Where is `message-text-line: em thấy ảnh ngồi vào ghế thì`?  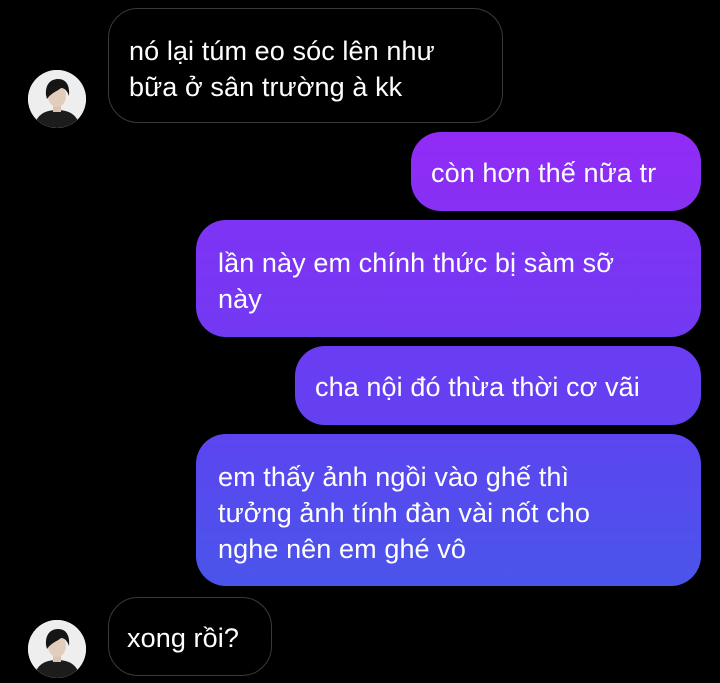
message-text-line: em thấy ảnh ngồi vào ghế thì is located at coordinates (394, 477).